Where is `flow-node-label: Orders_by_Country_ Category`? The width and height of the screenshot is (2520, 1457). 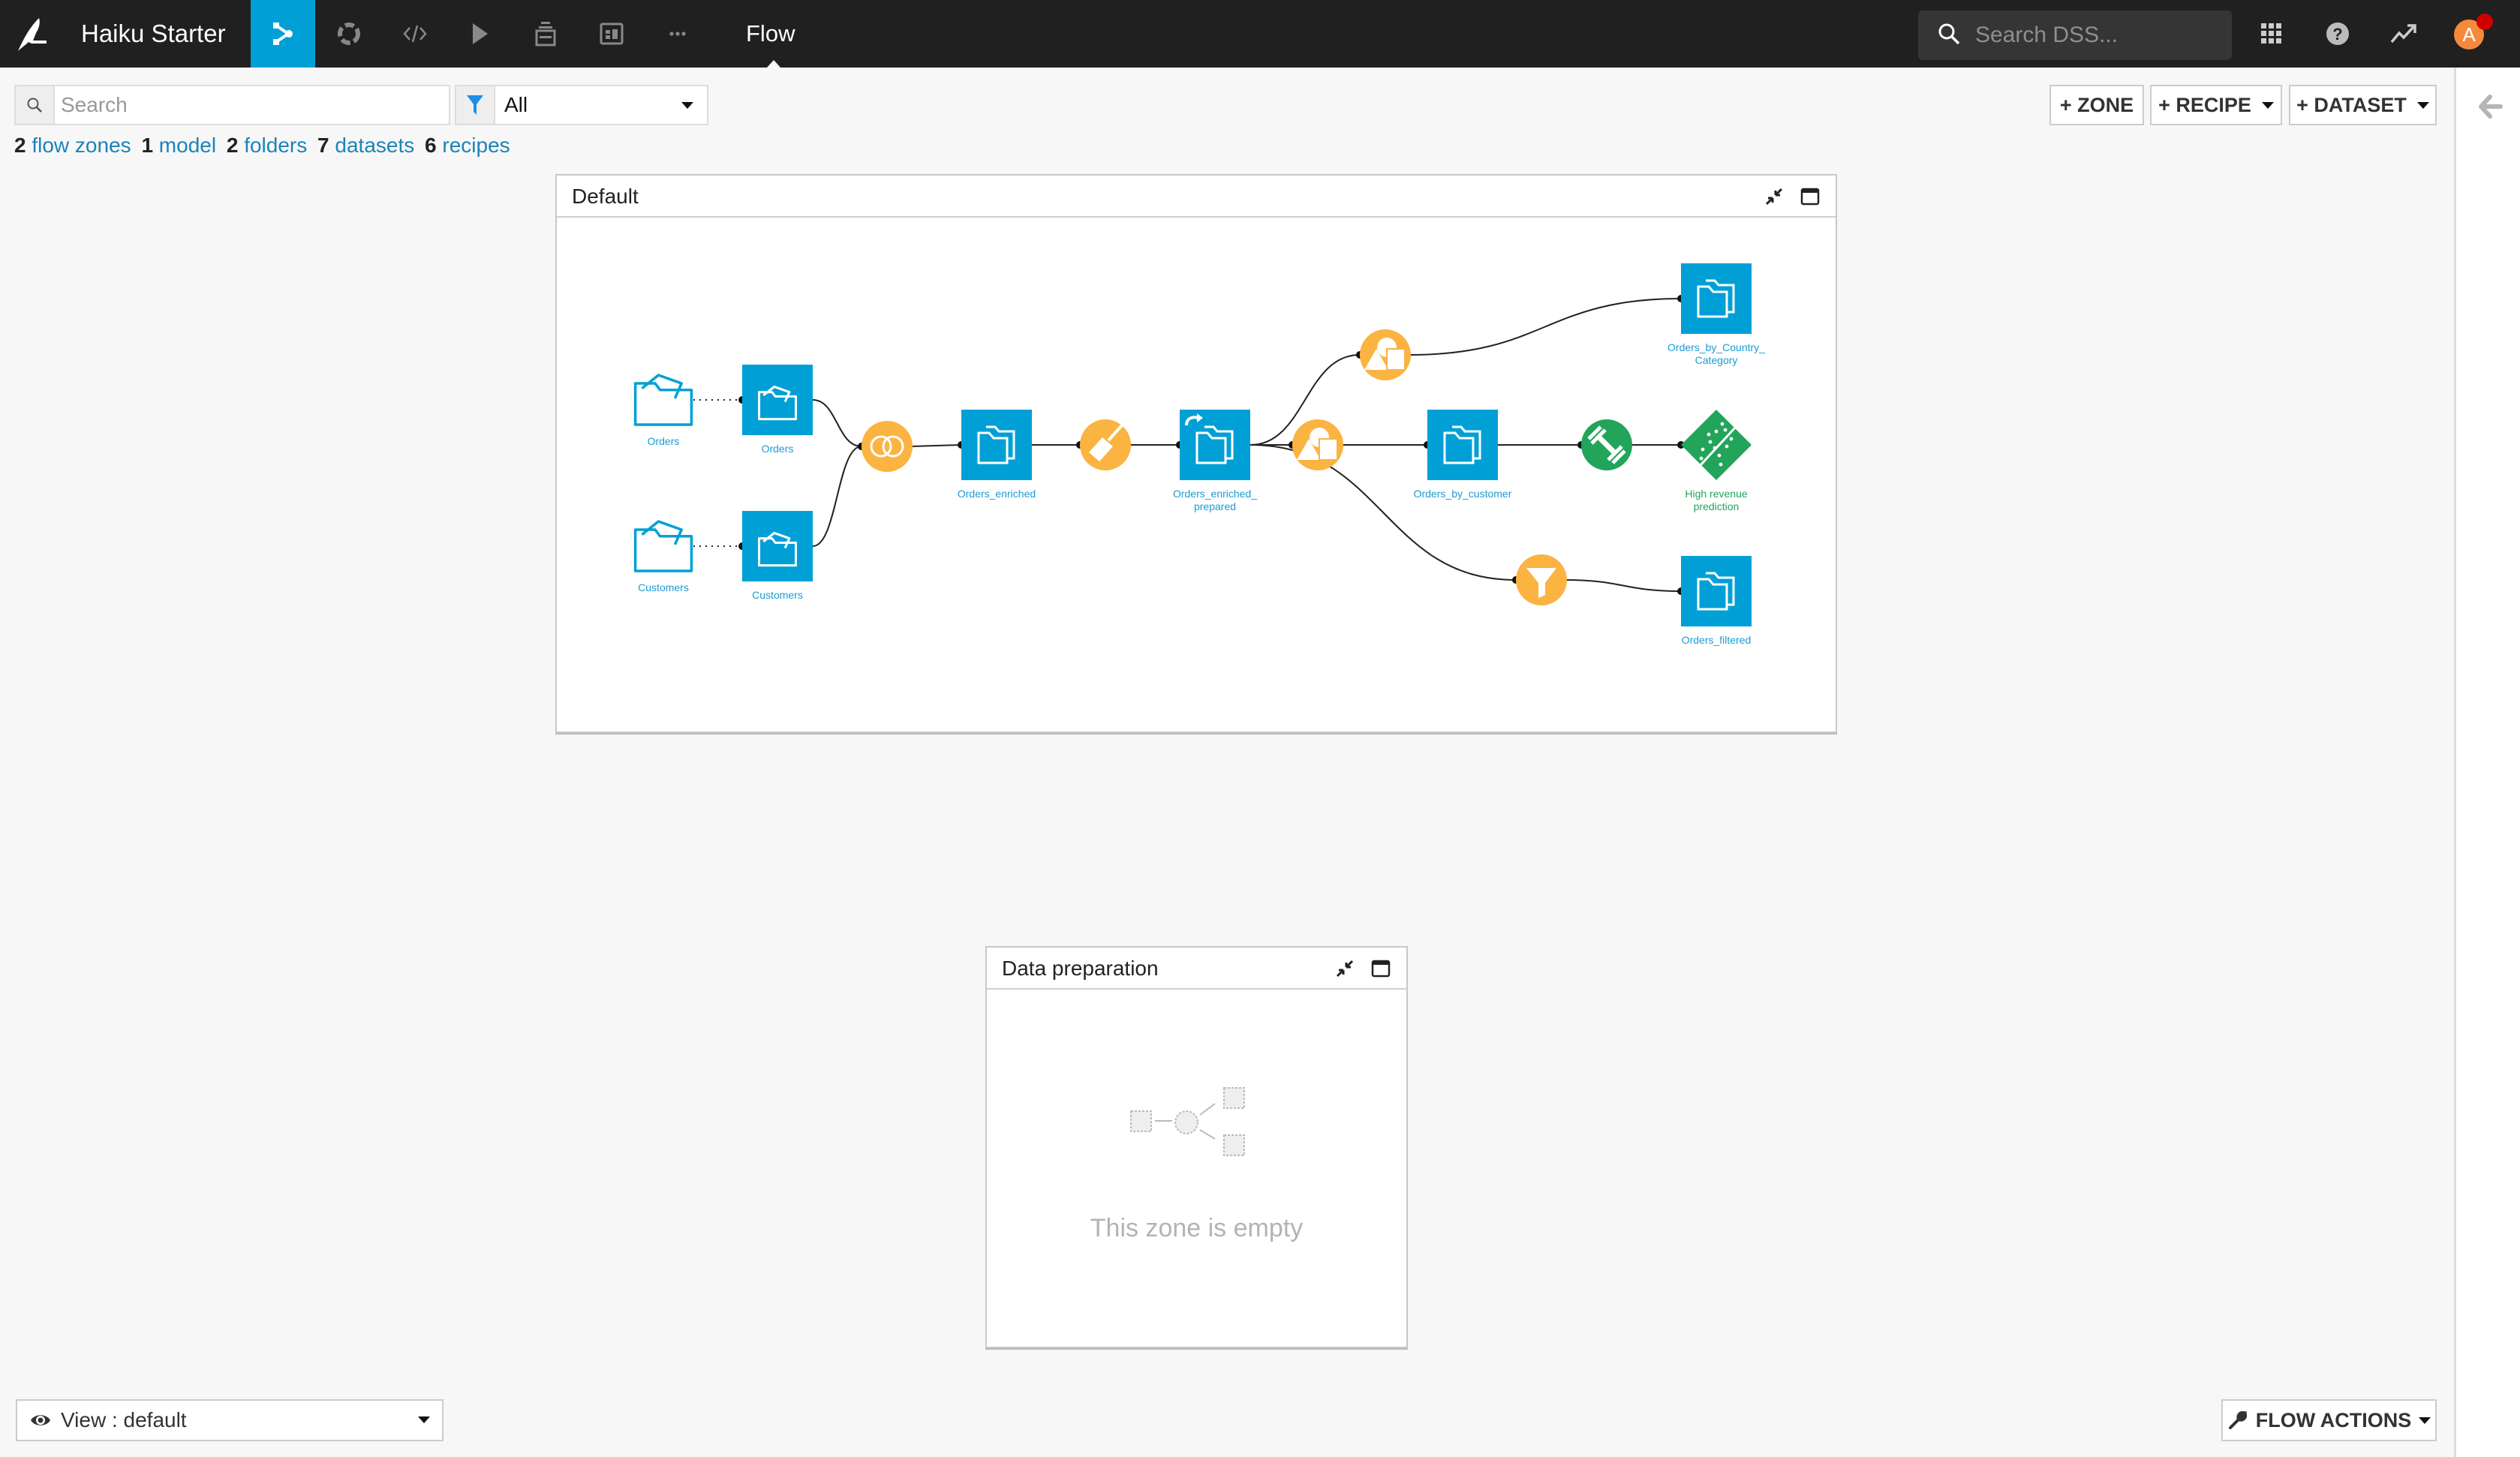 flow-node-label: Orders_by_Country_ Category is located at coordinates (1716, 354).